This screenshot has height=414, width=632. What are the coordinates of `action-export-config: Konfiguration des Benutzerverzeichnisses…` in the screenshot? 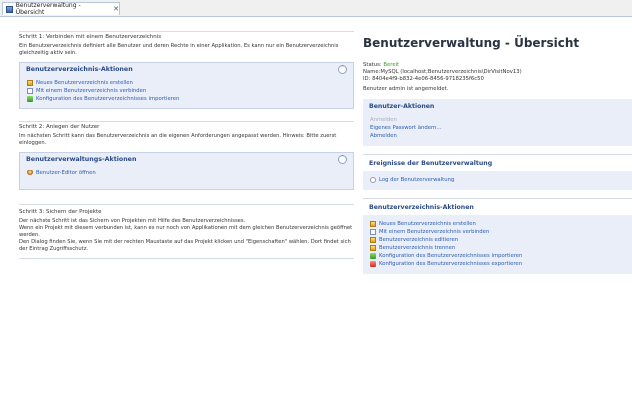 It's located at (498, 264).